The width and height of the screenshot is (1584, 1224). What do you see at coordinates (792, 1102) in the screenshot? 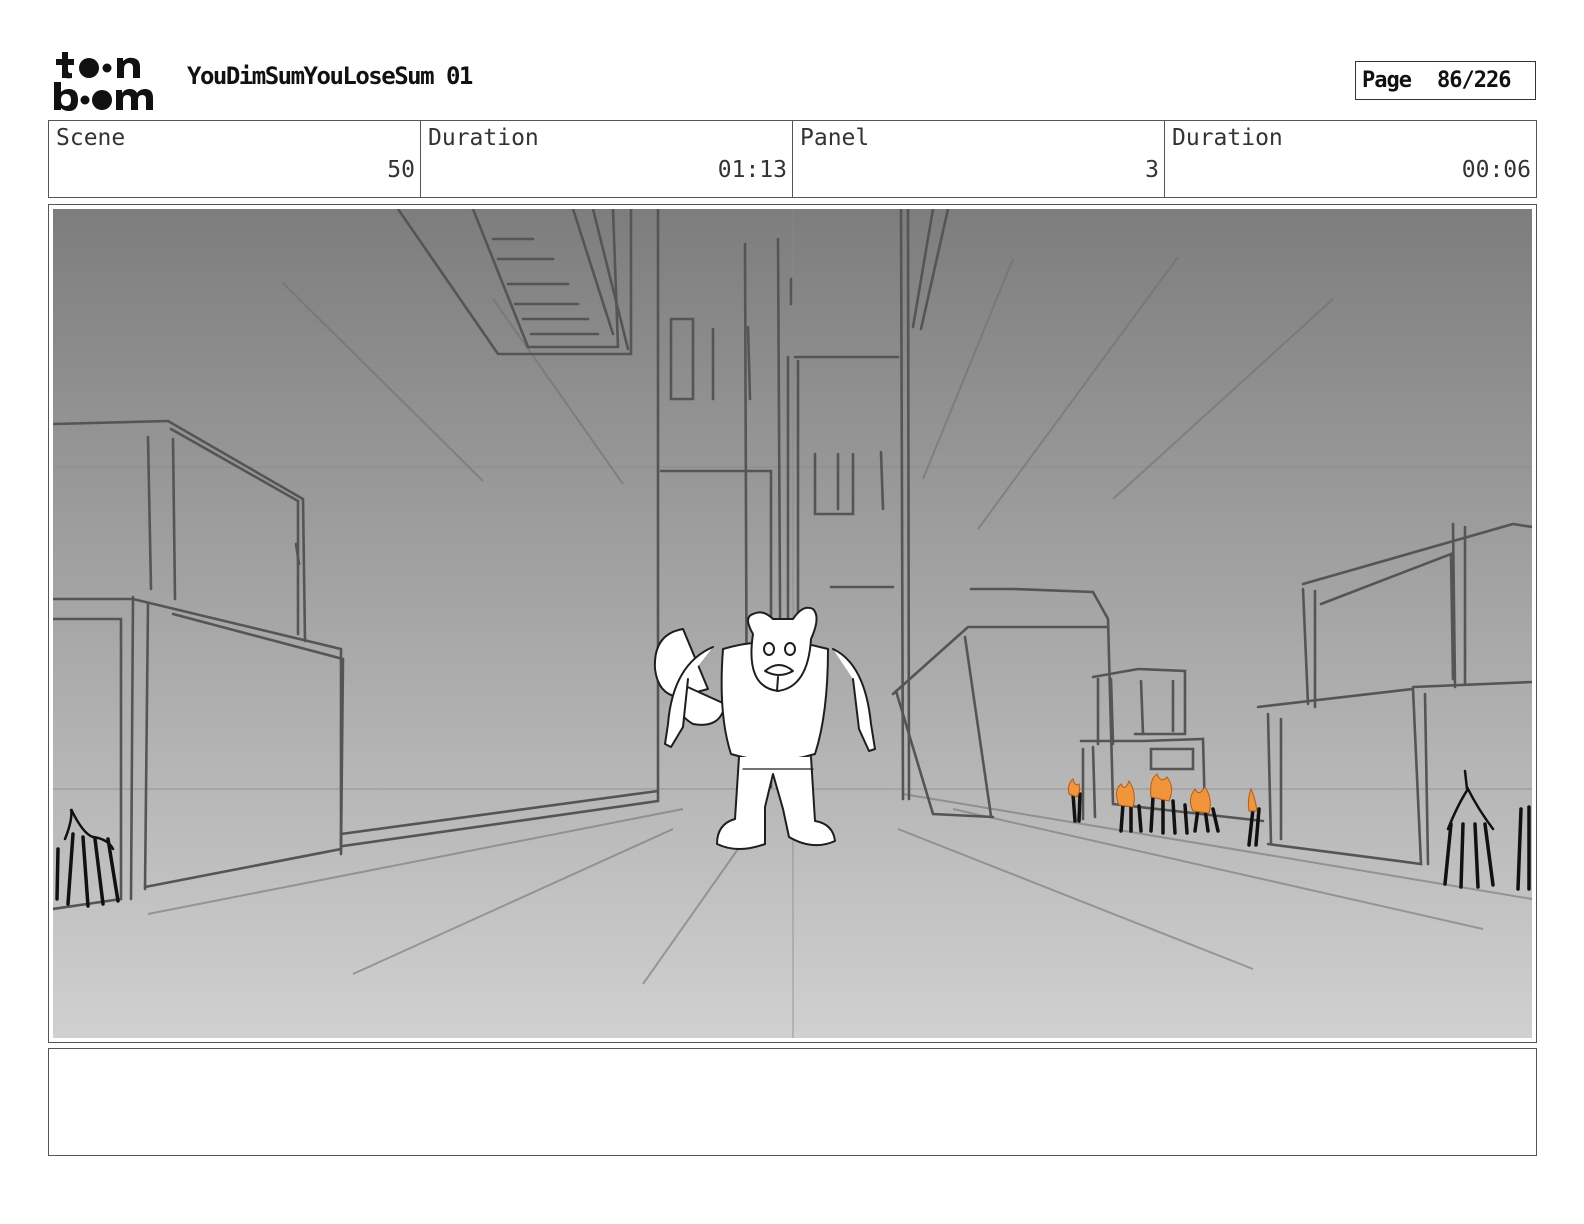
I see `panel-notes` at bounding box center [792, 1102].